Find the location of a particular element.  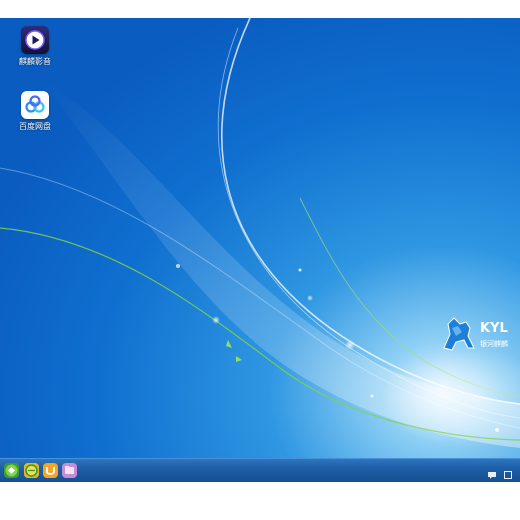

brand-subtext: 银河麒麟 is located at coordinates (494, 343).